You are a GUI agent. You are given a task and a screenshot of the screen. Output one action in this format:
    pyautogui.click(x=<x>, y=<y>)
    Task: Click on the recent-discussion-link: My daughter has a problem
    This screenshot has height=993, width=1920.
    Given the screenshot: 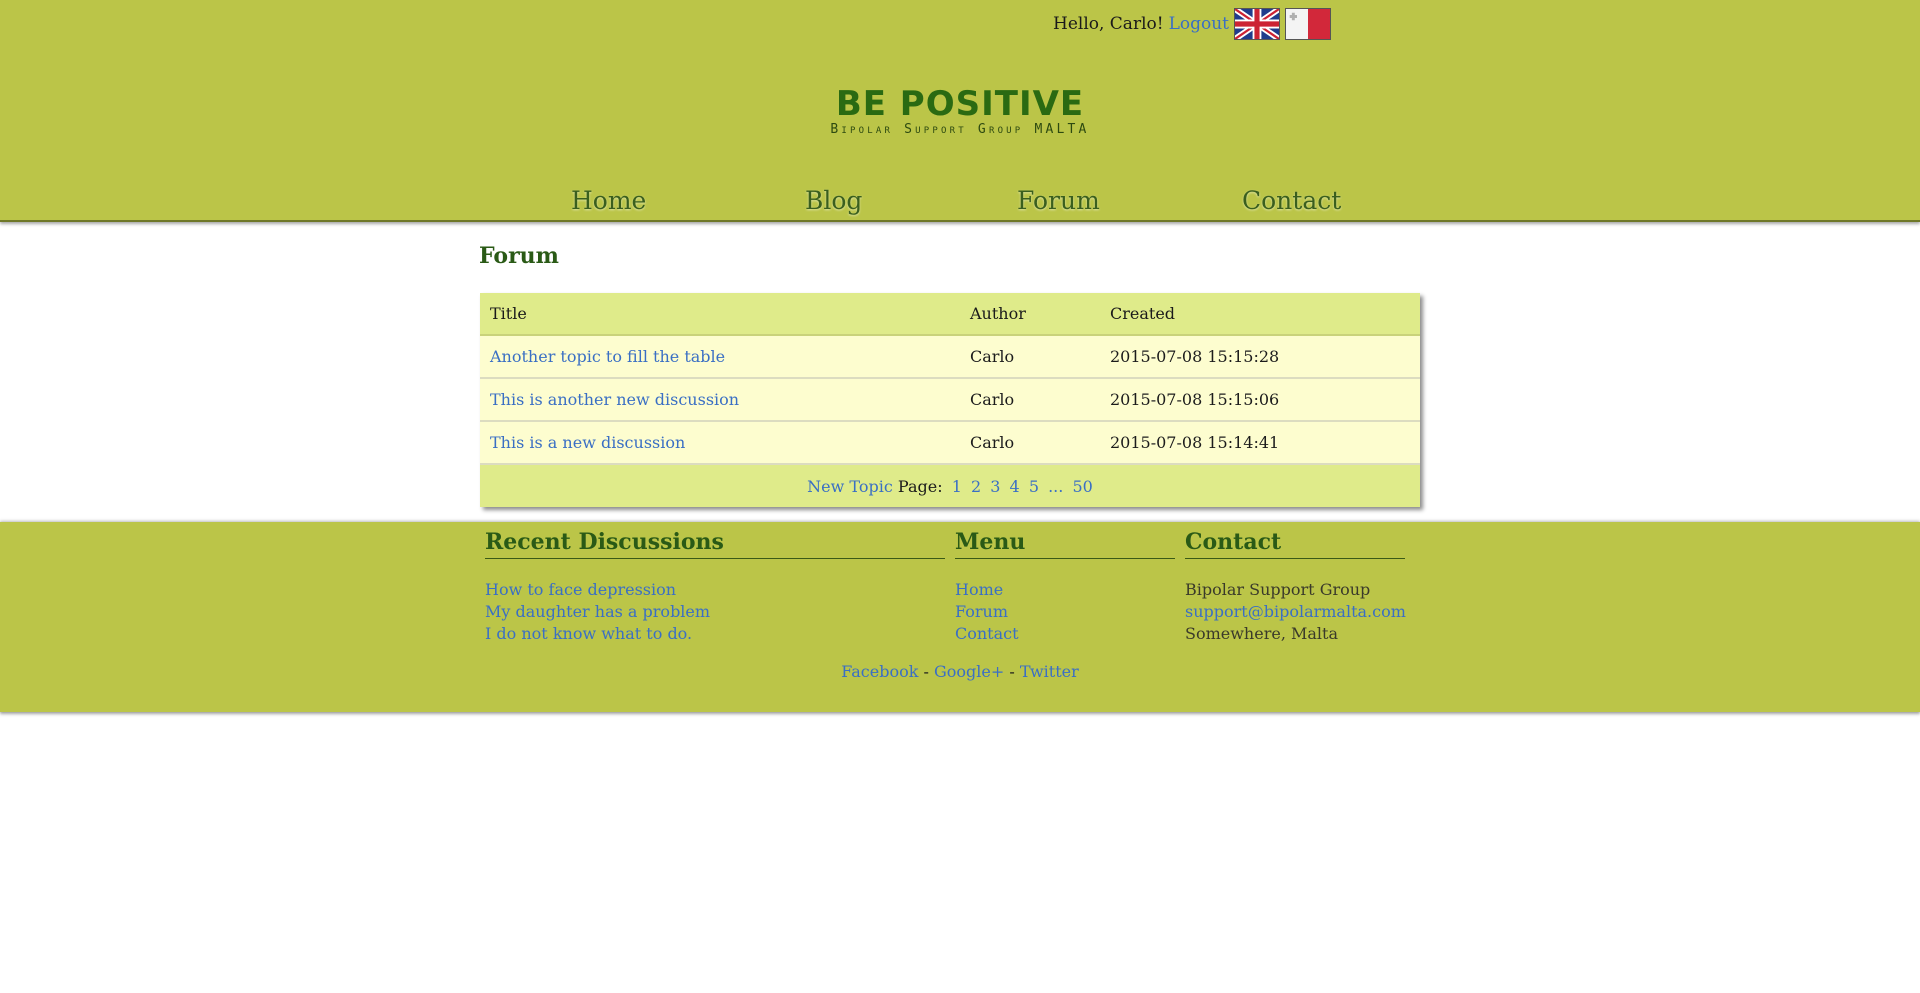 What is the action you would take?
    pyautogui.click(x=597, y=611)
    